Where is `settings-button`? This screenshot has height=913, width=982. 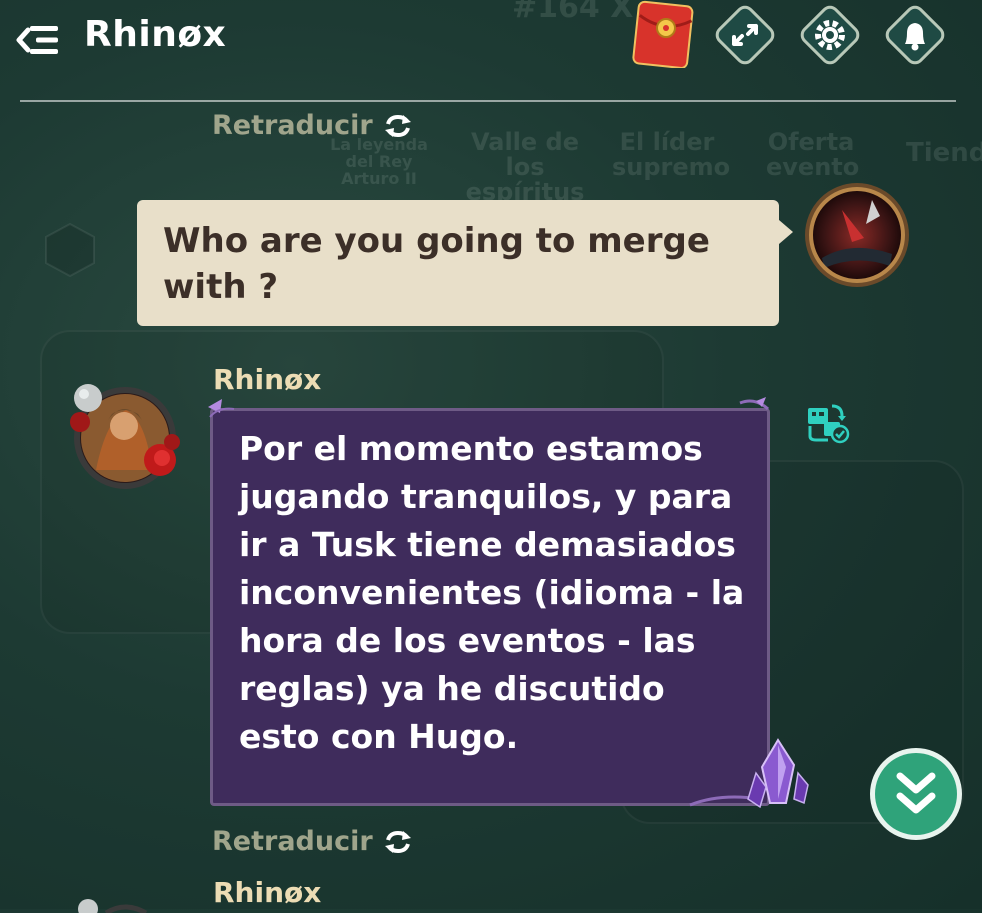 settings-button is located at coordinates (830, 35).